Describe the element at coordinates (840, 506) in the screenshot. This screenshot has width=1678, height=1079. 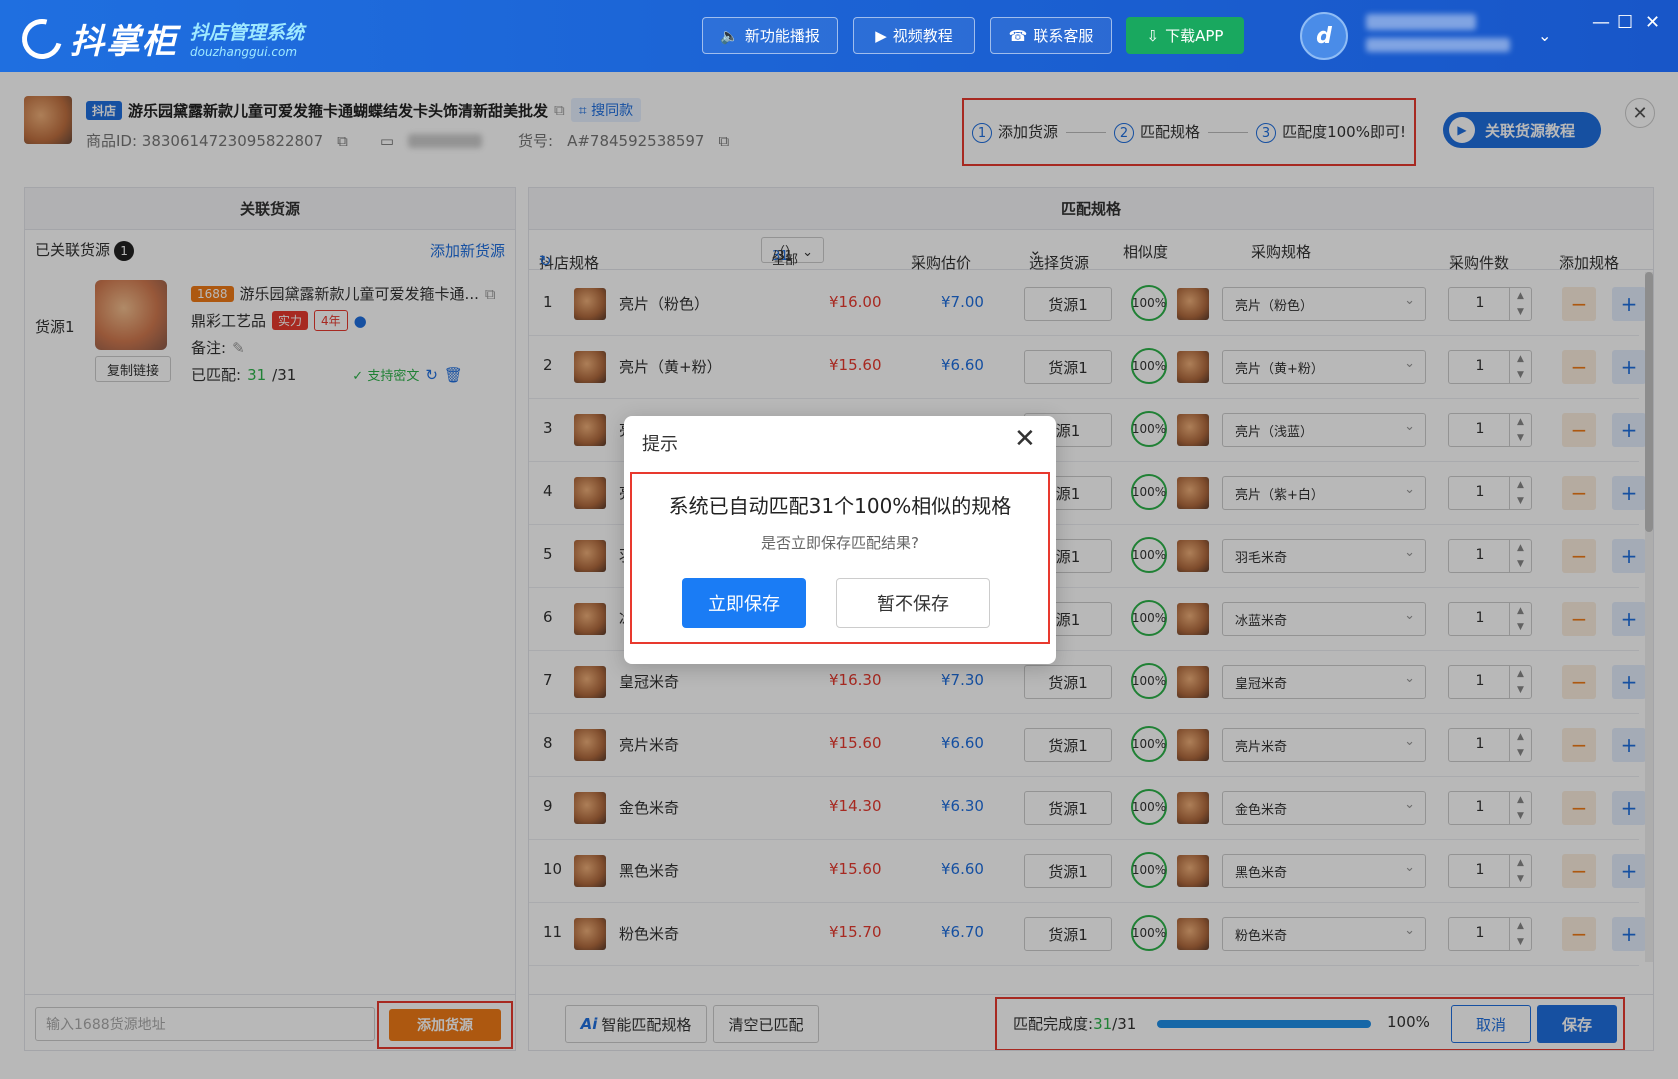
I see `dialog-message: 系统已自动匹配31个100%相似的规格` at that location.